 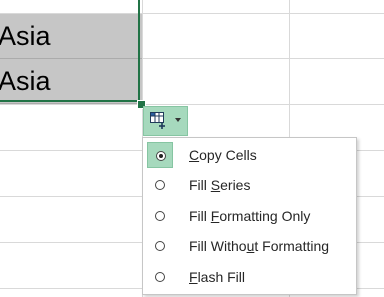 I want to click on radio-highlight, so click(x=160, y=155).